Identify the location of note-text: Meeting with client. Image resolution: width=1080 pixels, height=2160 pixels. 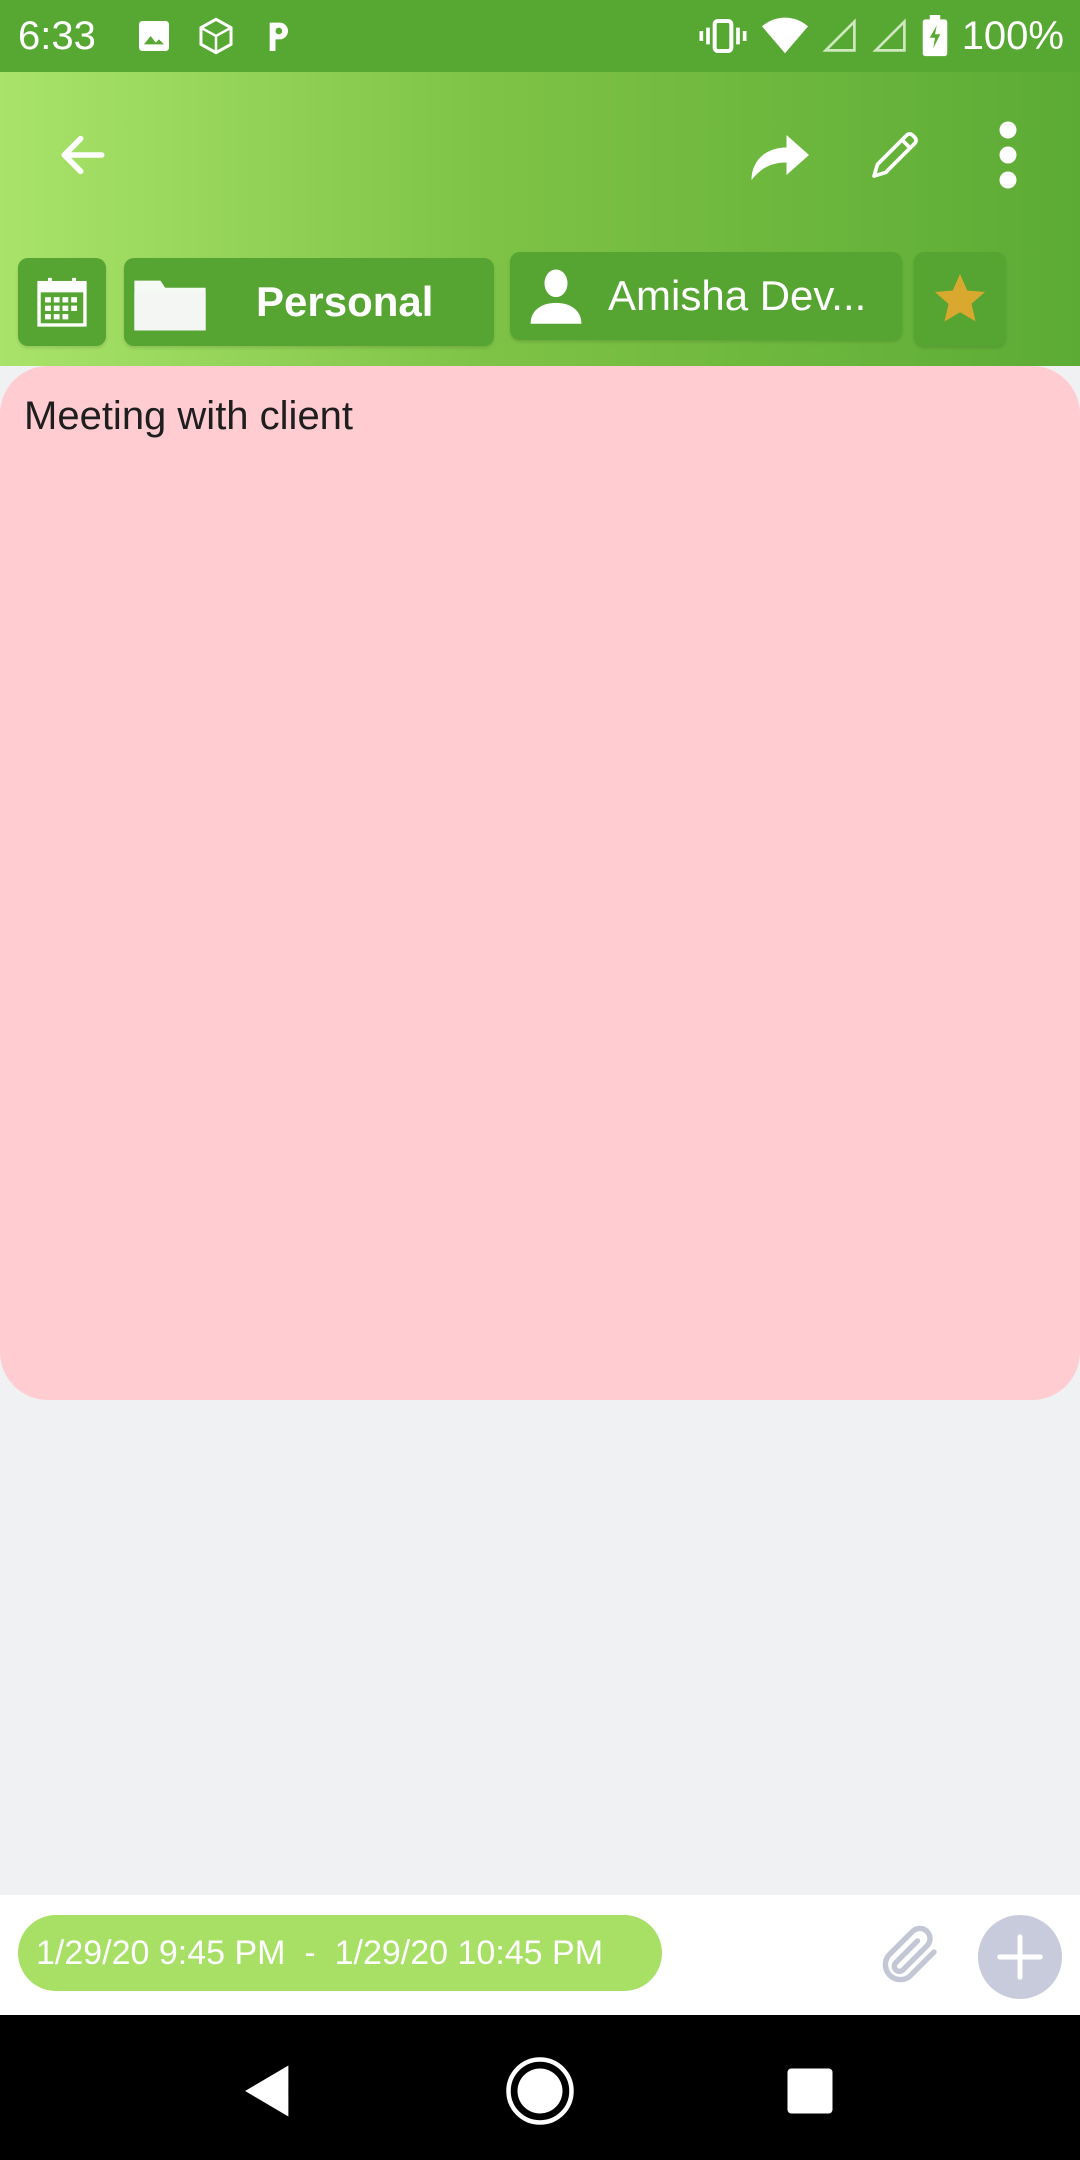
(188, 416).